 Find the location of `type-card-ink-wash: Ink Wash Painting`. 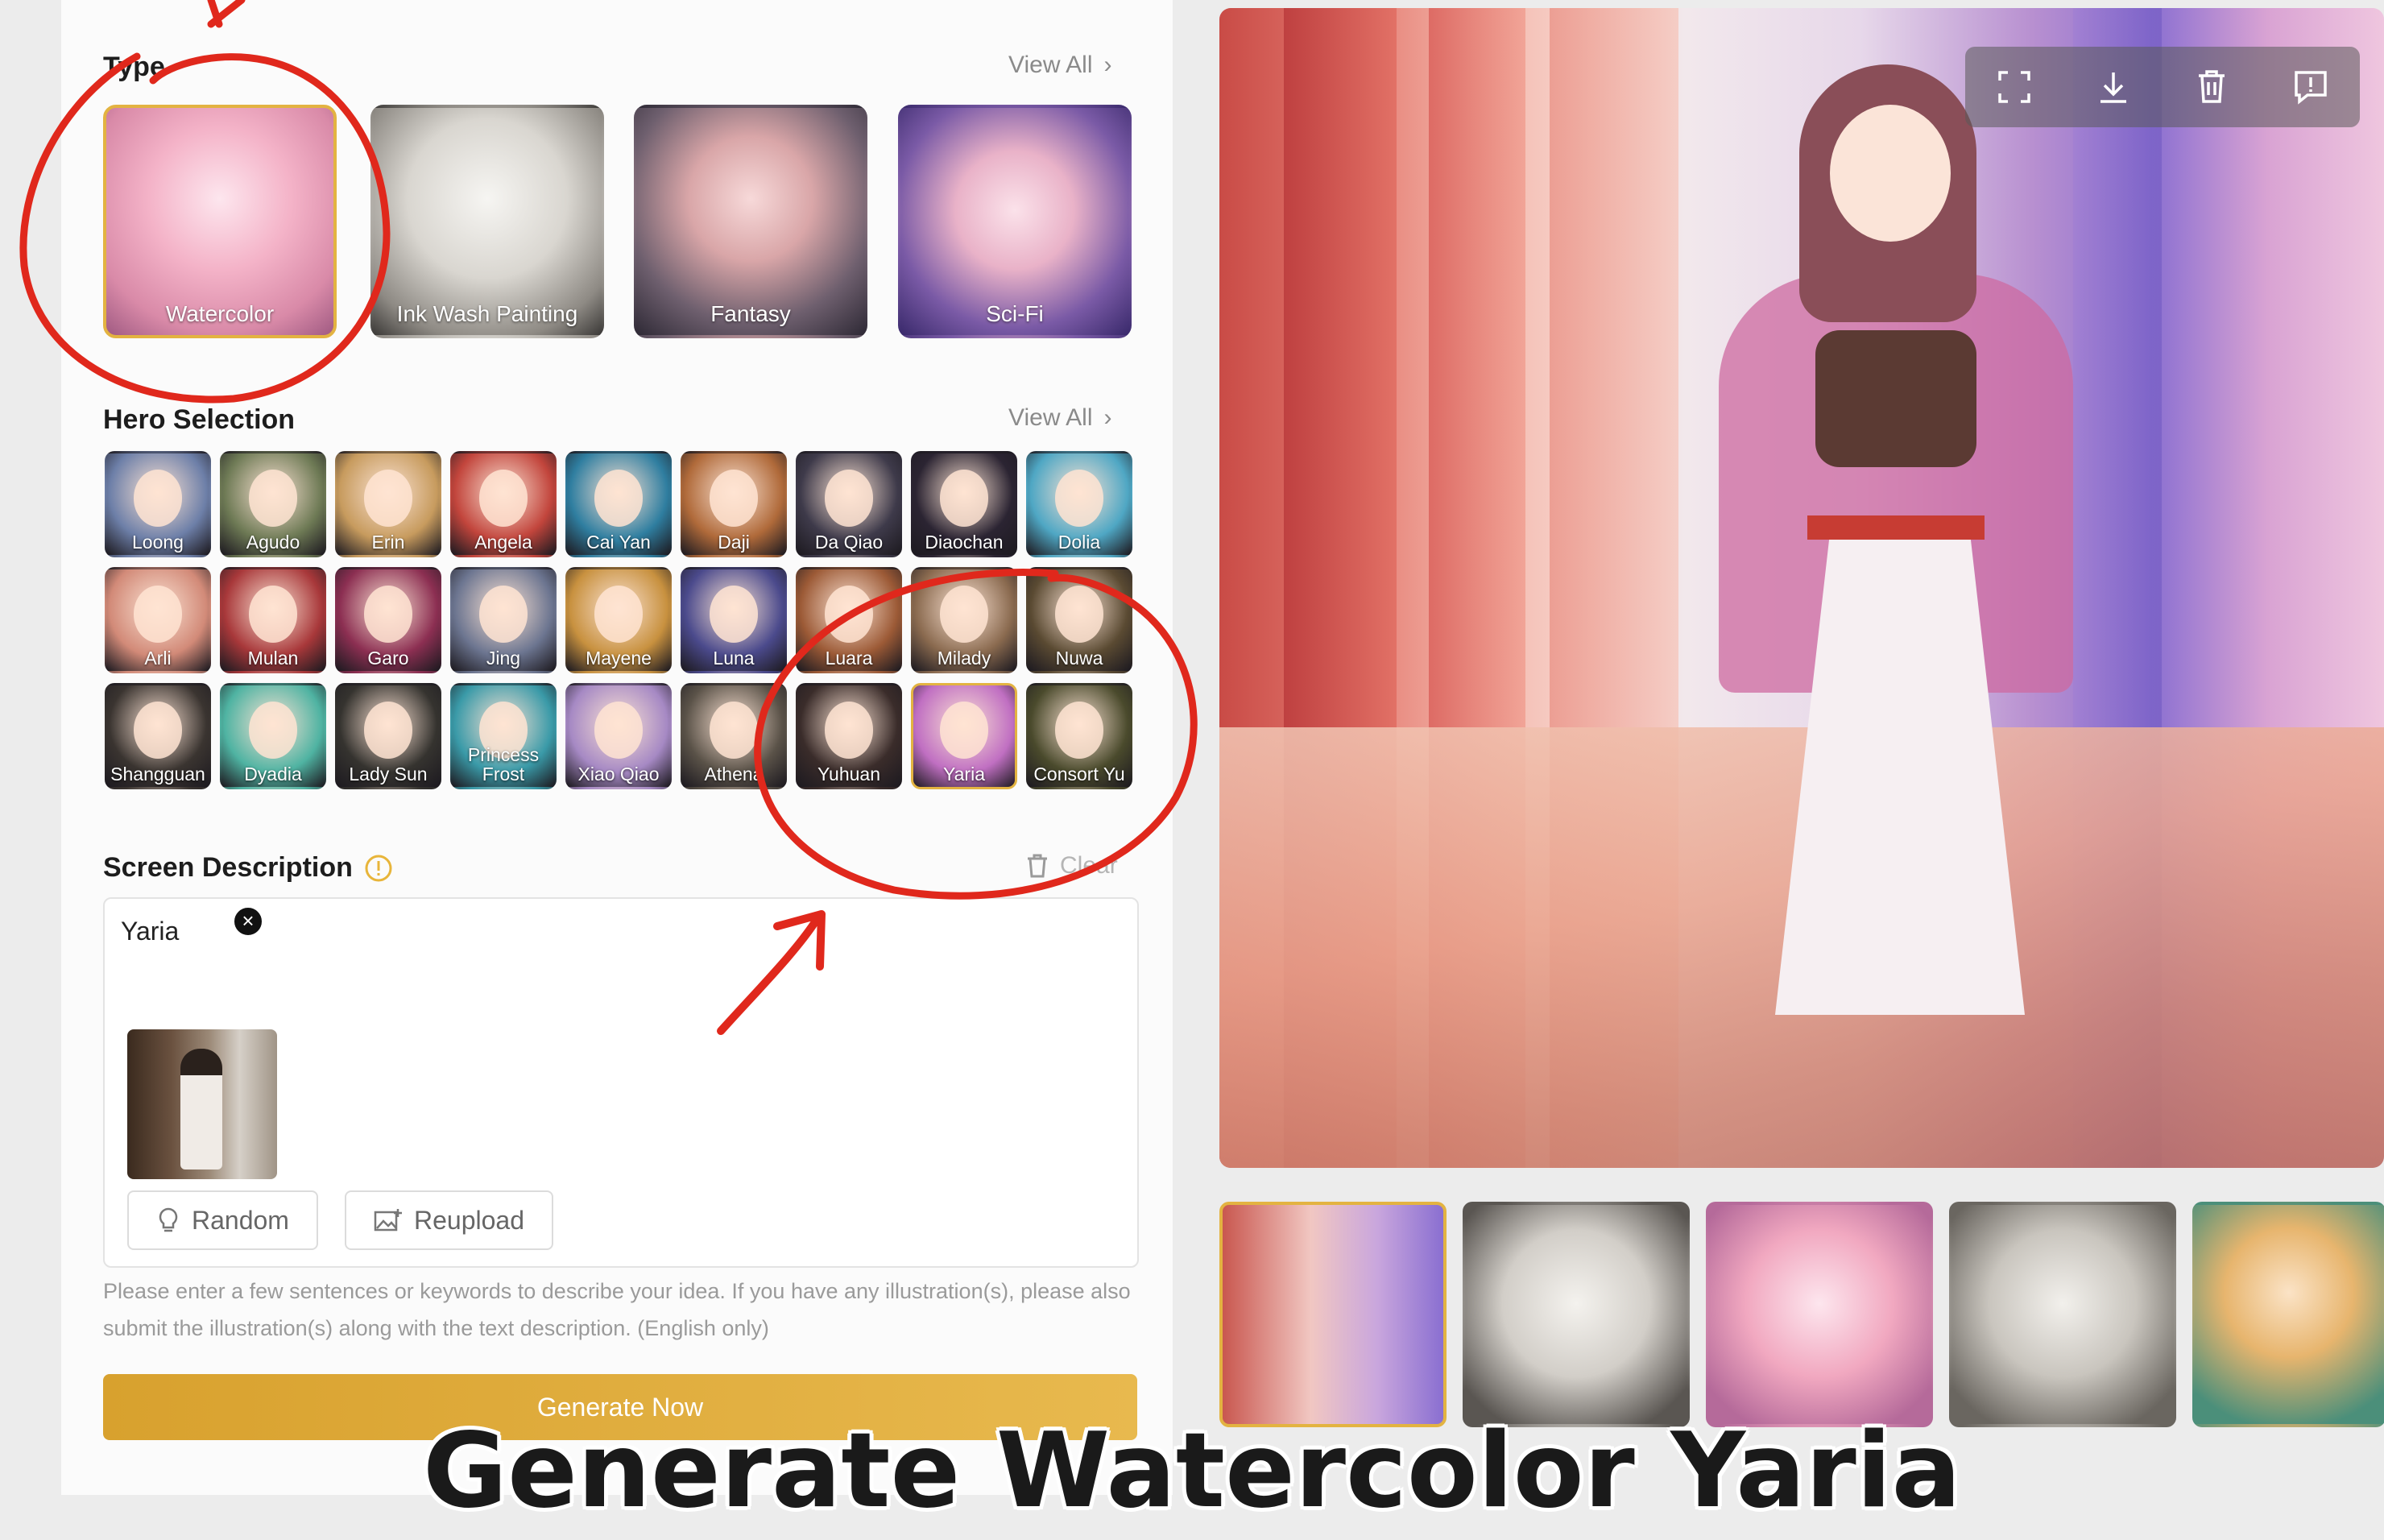

type-card-ink-wash: Ink Wash Painting is located at coordinates (487, 221).